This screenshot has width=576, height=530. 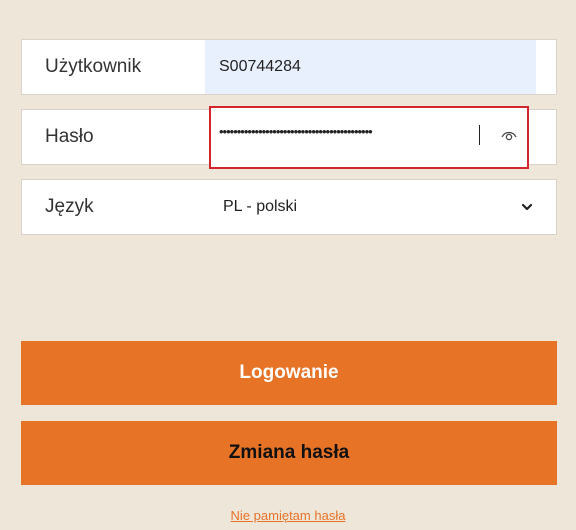 I want to click on language-select: Język PL - polski, so click(x=289, y=207).